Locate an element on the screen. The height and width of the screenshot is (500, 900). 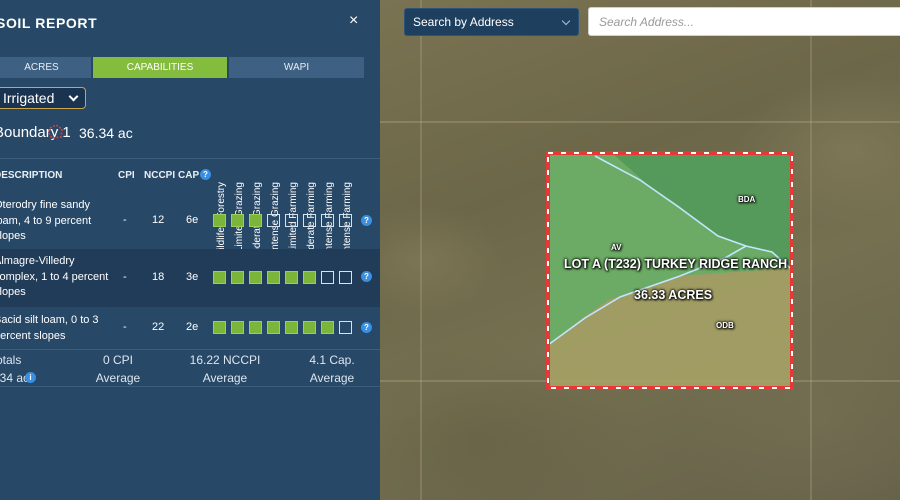
soil-label-odb: ODB is located at coordinates (725, 325).